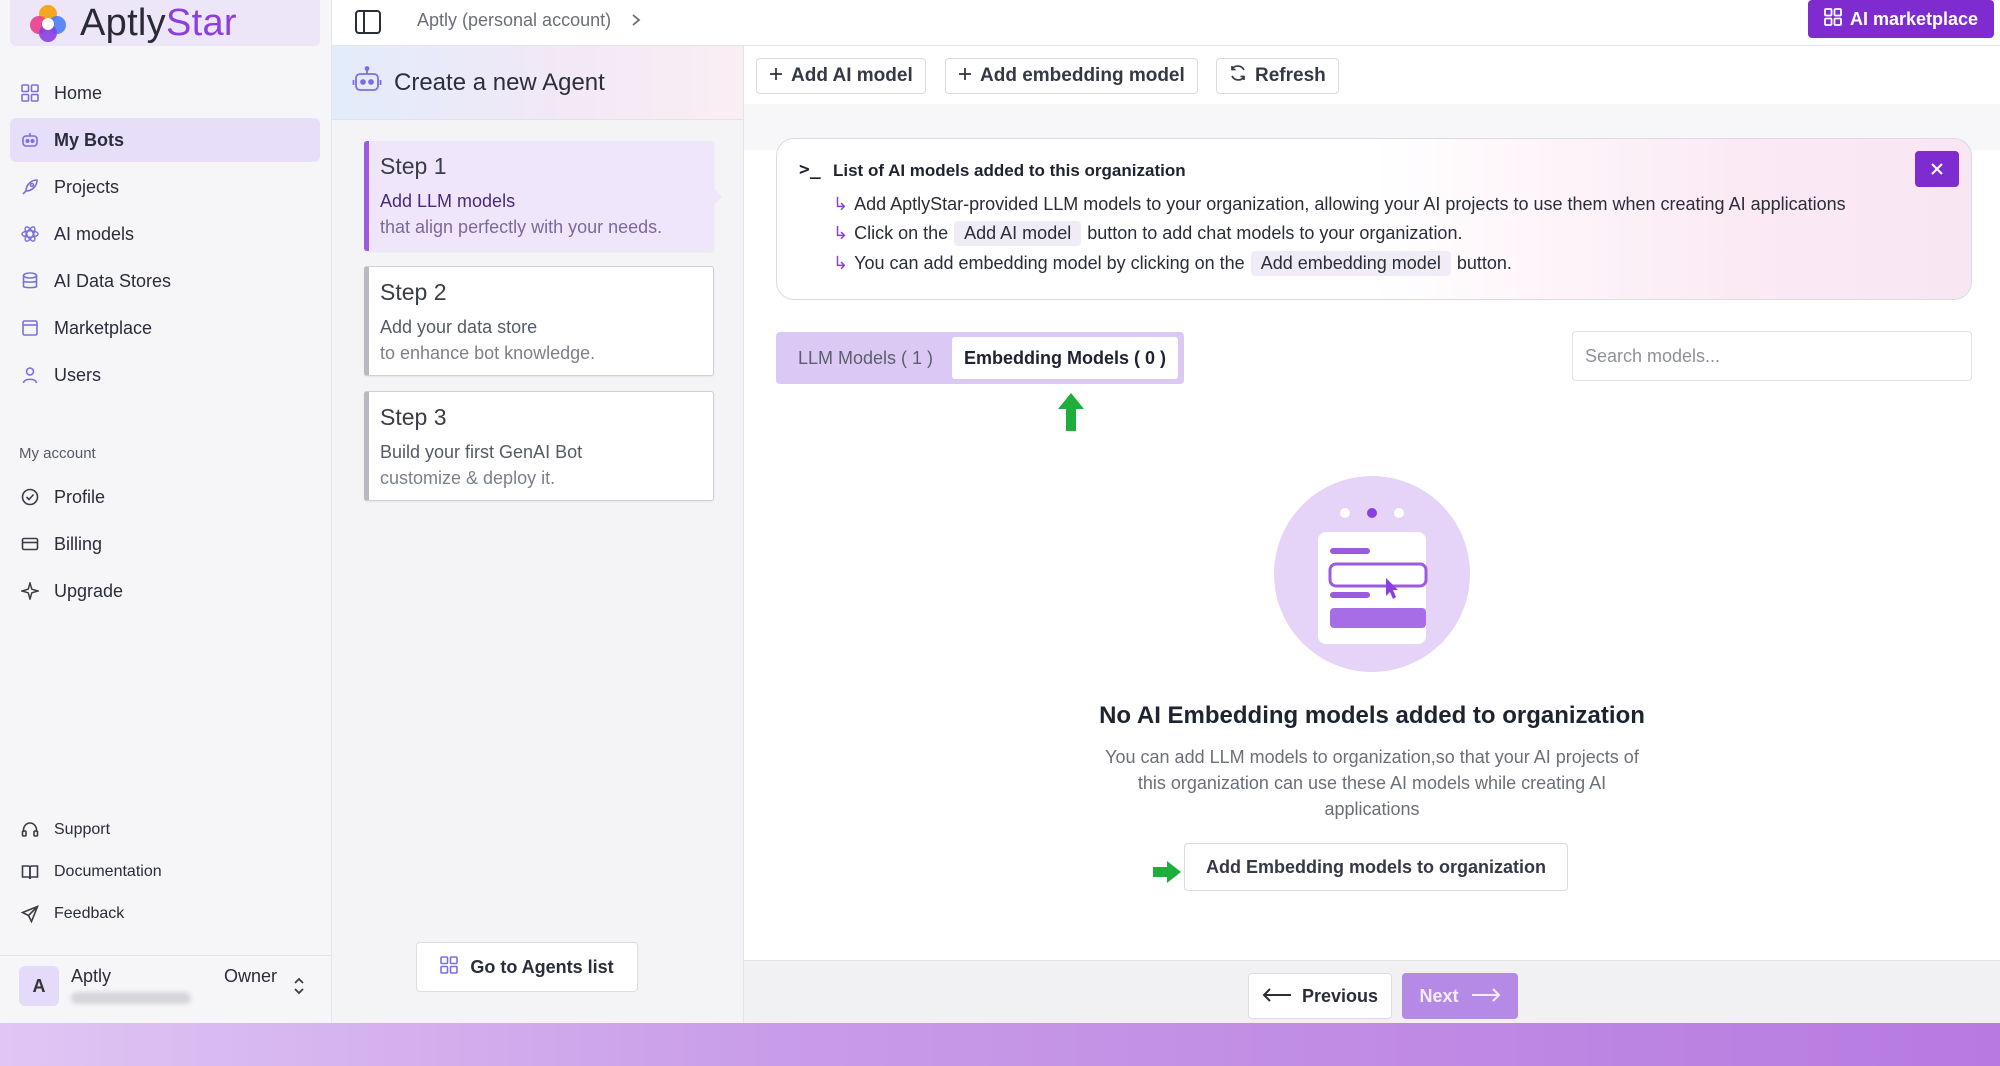 This screenshot has height=1066, width=2000. I want to click on account-nav: Profile Billing Upgrade, so click(165, 545).